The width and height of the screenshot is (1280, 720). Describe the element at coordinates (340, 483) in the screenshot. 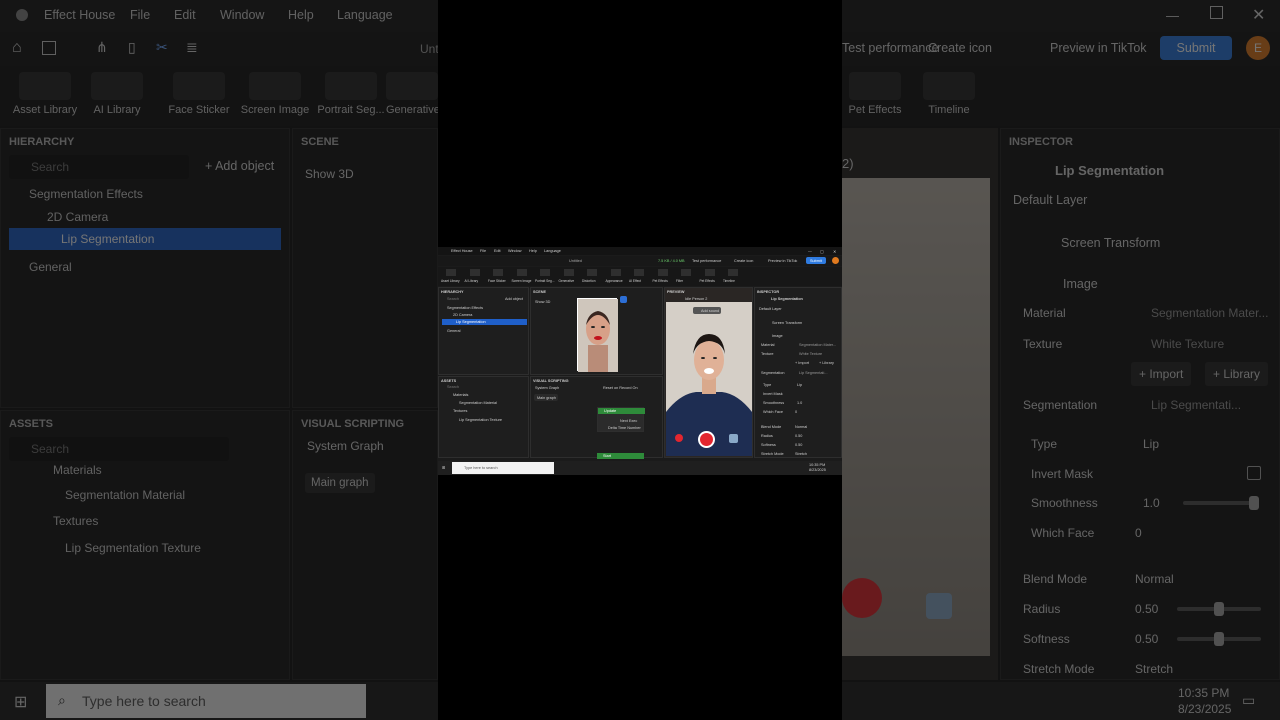

I see `main-graph-tab: Main graph` at that location.